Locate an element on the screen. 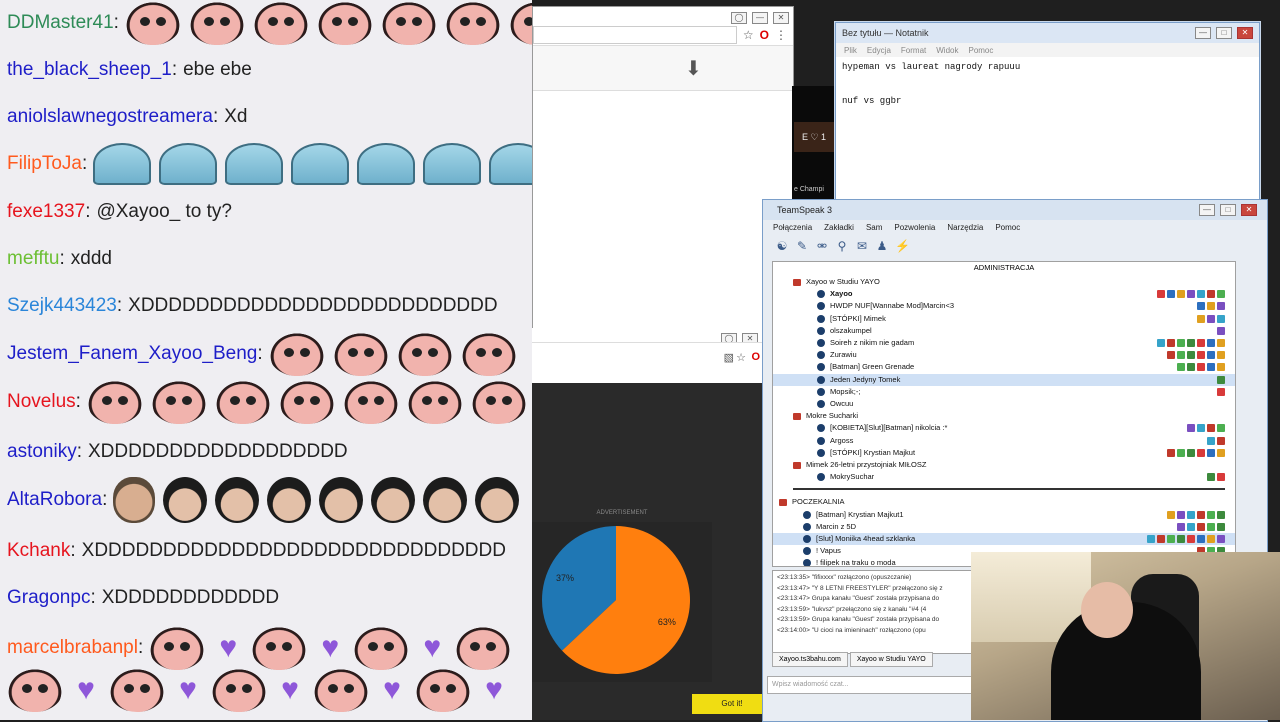 This screenshot has width=1280, height=722. ts-client: Zurawiu is located at coordinates (1004, 355).